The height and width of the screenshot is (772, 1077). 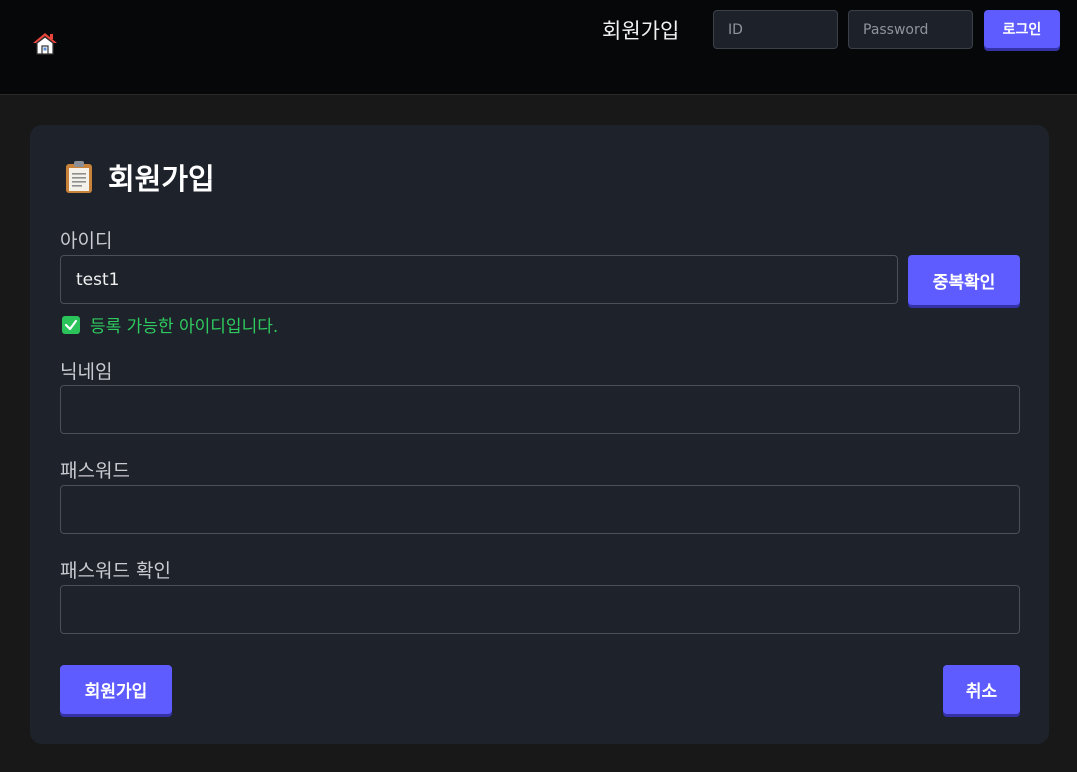 I want to click on top-navbar: 회원가입 로그인, so click(x=538, y=47).